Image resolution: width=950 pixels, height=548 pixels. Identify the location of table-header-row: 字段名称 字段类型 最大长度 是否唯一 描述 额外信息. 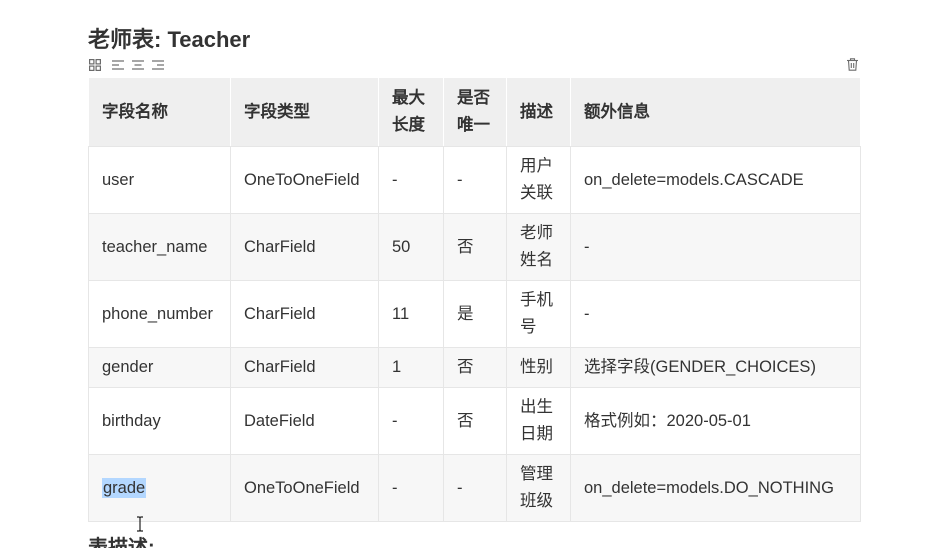
(474, 112).